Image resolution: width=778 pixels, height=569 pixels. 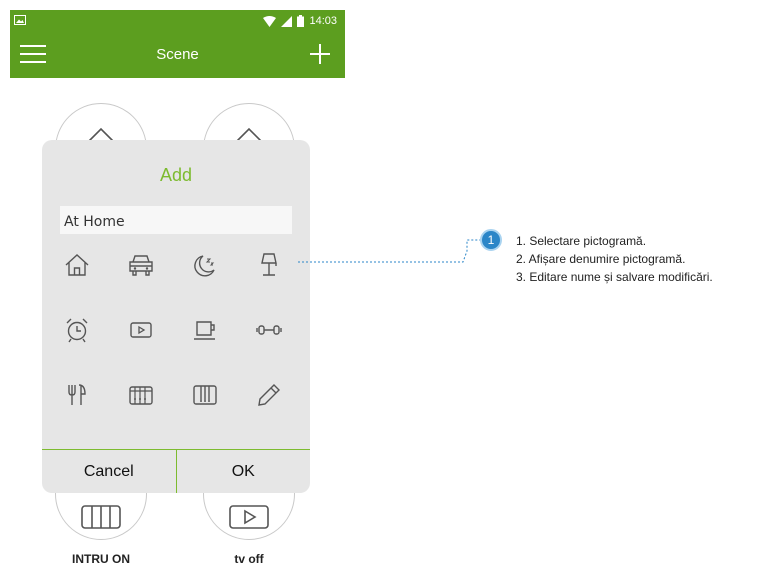 What do you see at coordinates (581, 241) in the screenshot?
I see `callout-step: 1. Selectare pictogramă.` at bounding box center [581, 241].